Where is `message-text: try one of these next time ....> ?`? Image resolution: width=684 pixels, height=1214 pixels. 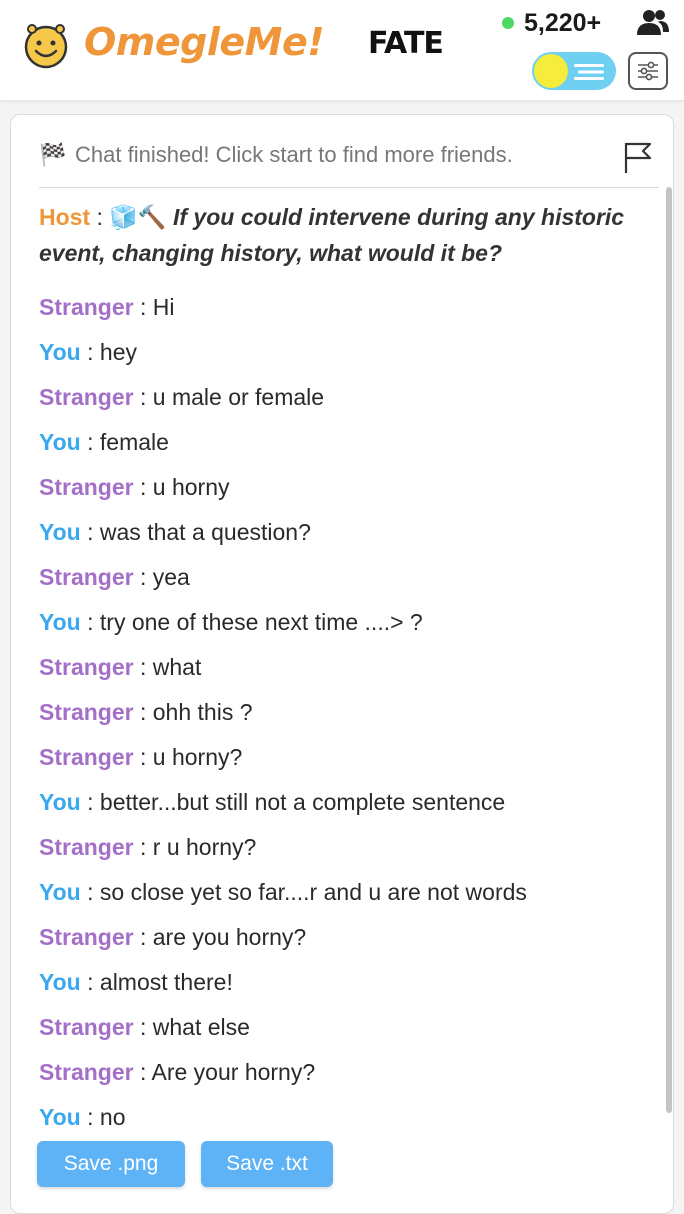 message-text: try one of these next time ....> ? is located at coordinates (261, 622).